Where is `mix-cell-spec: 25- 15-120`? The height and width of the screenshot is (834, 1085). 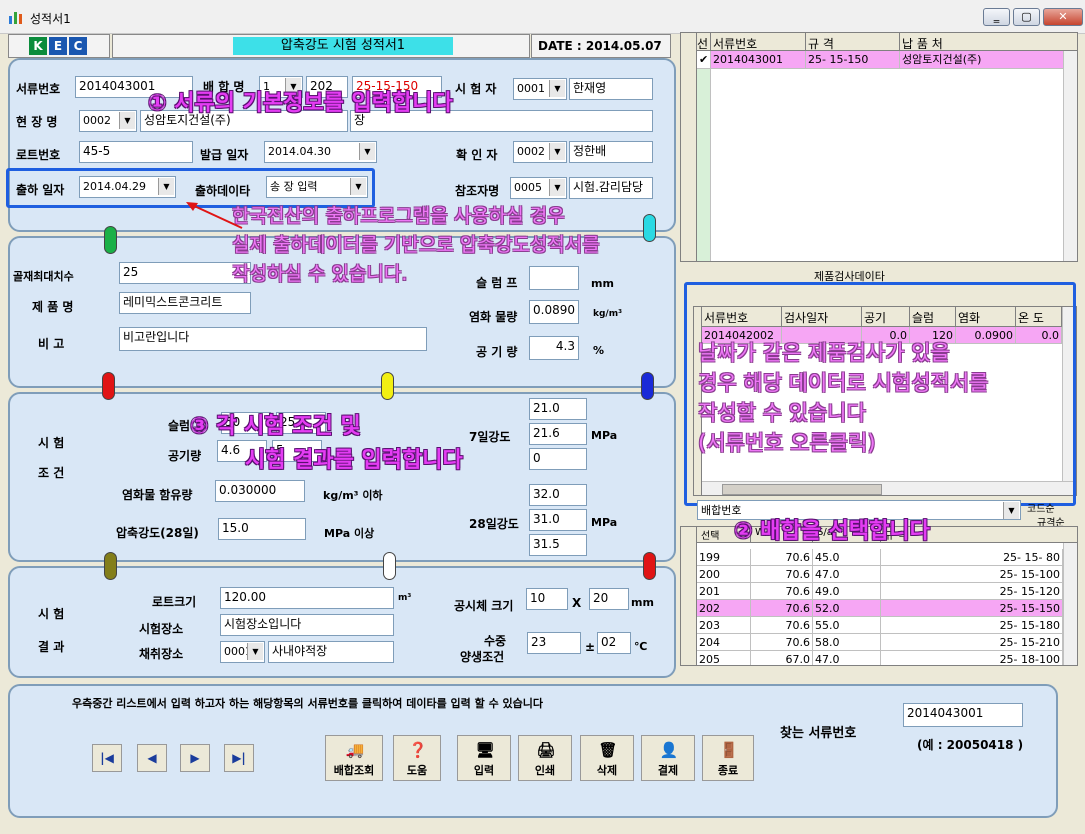 mix-cell-spec: 25- 15-120 is located at coordinates (972, 591).